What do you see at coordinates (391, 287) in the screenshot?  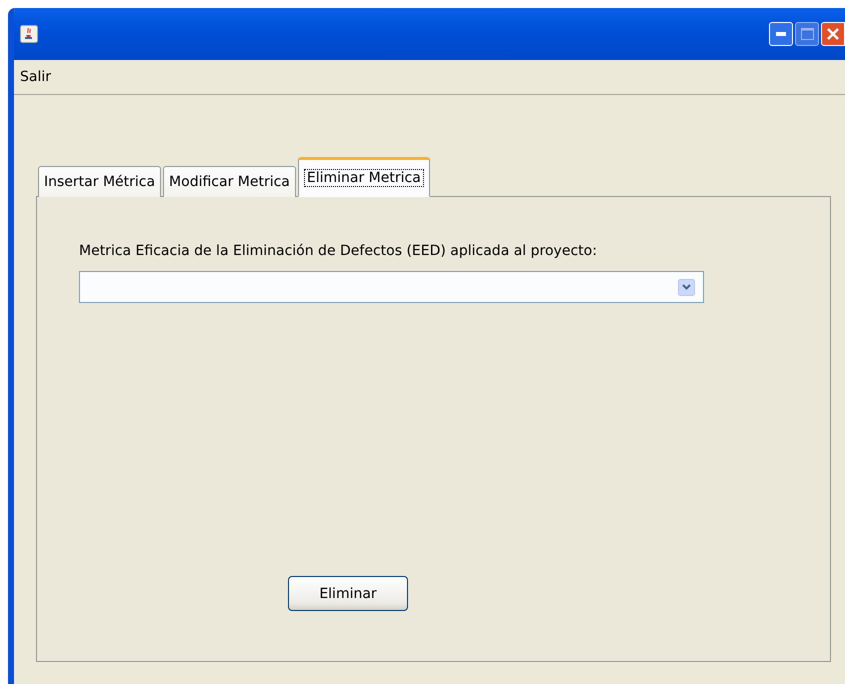 I see `dropdown` at bounding box center [391, 287].